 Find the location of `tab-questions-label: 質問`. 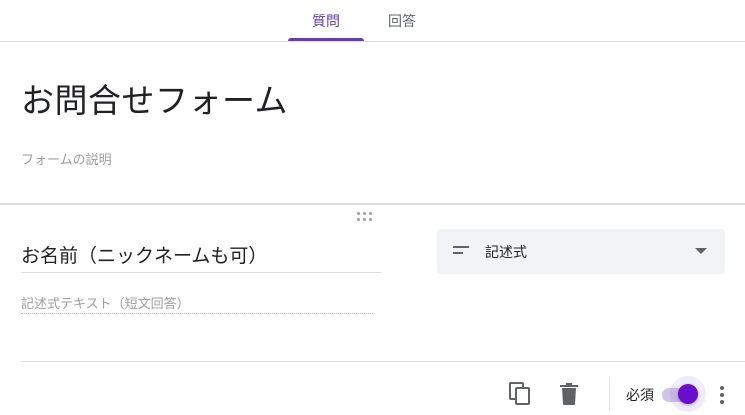

tab-questions-label: 質問 is located at coordinates (326, 21).